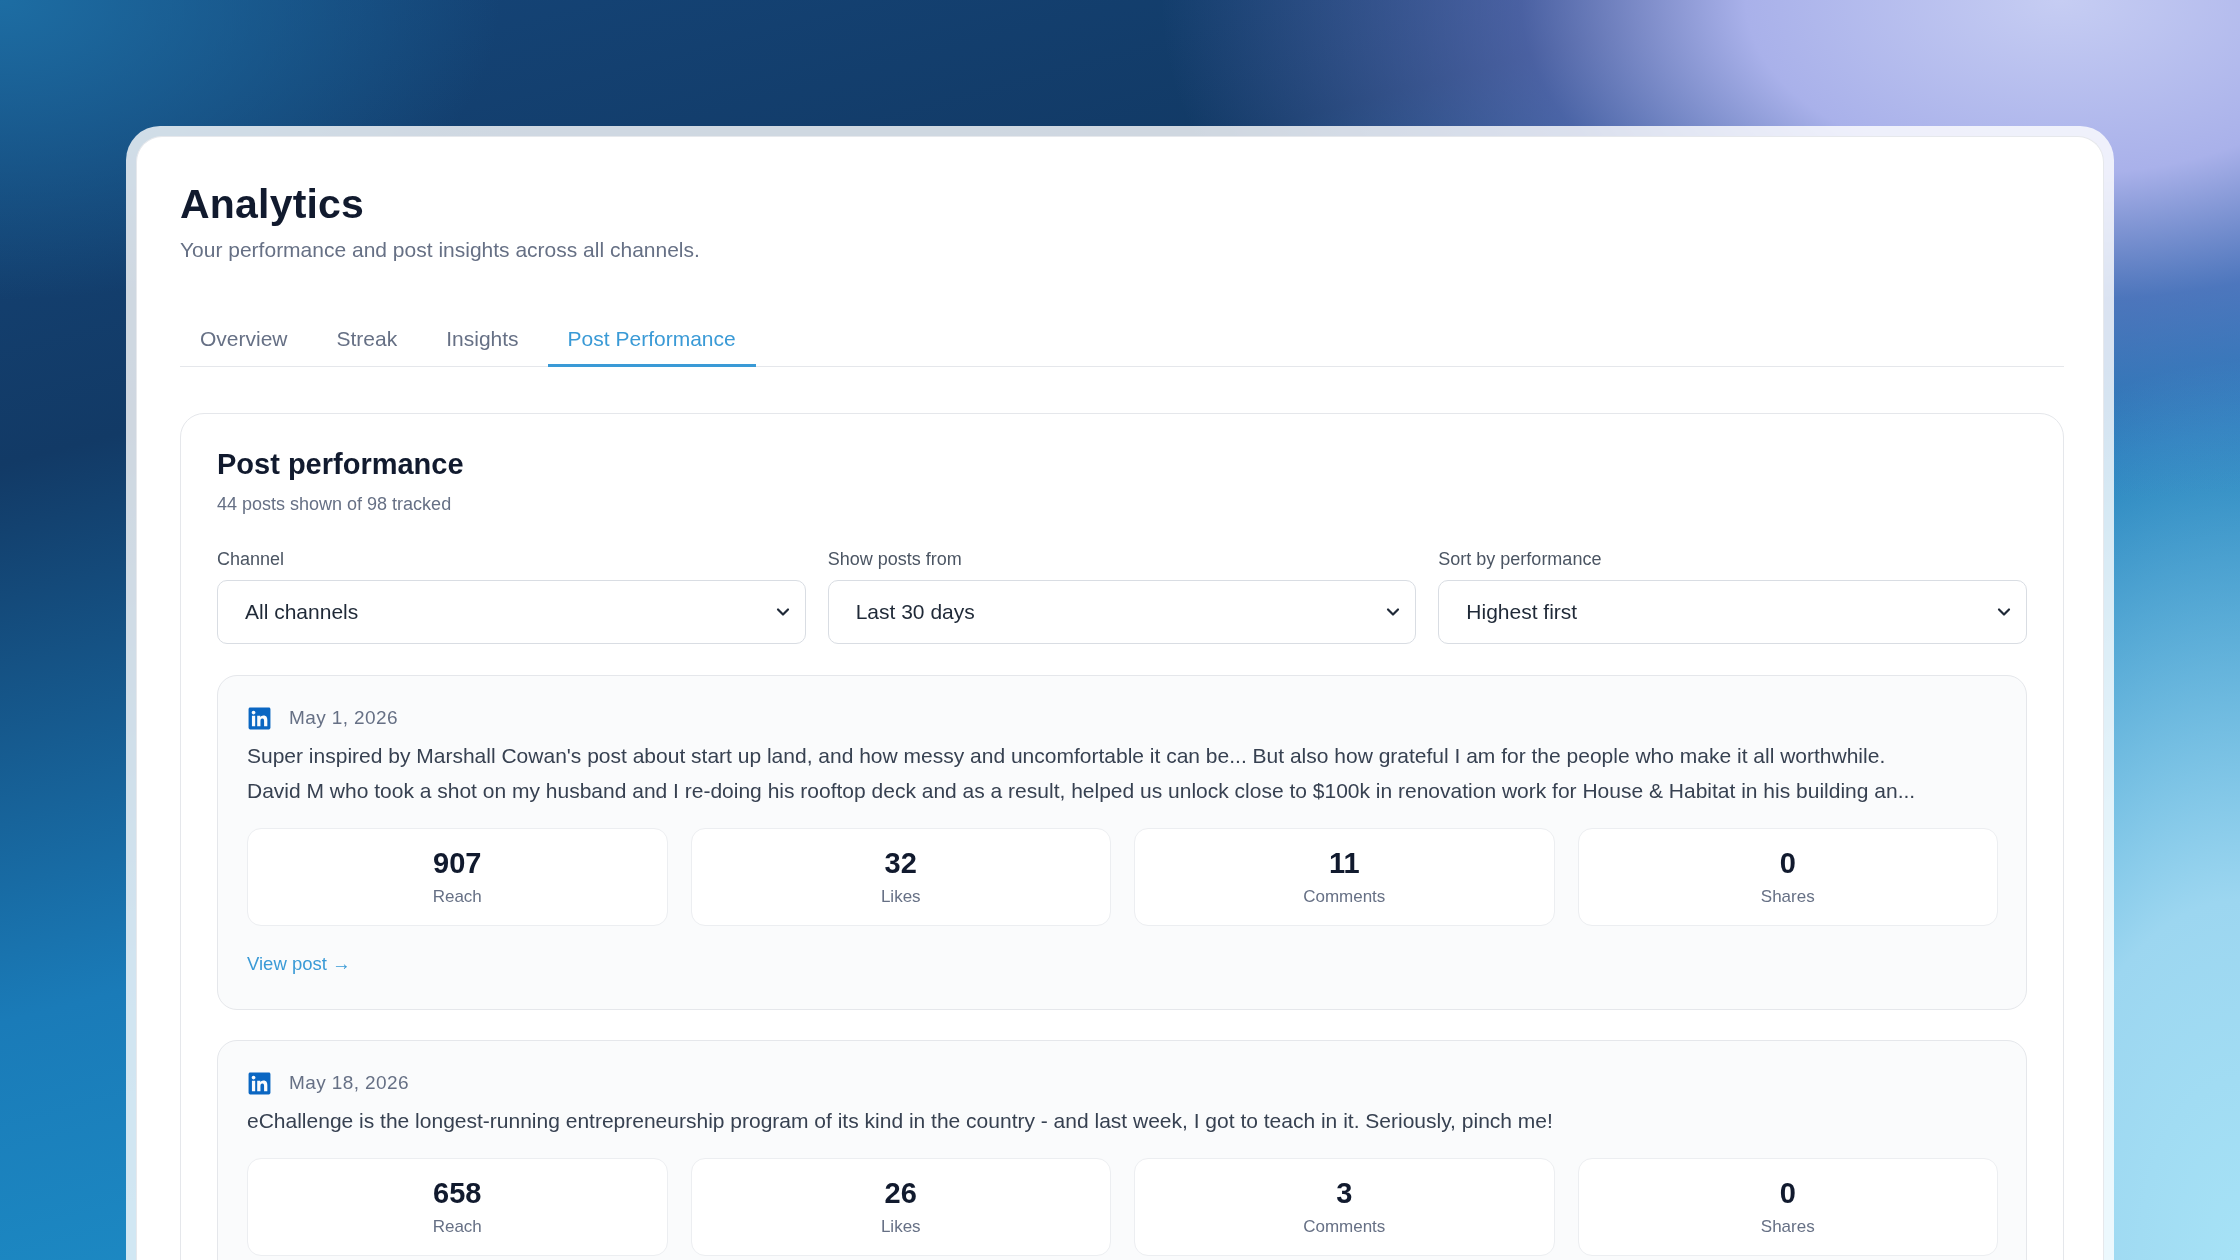  Describe the element at coordinates (335, 504) in the screenshot. I see `section-summary: 44 posts shown of 98 tracked` at that location.